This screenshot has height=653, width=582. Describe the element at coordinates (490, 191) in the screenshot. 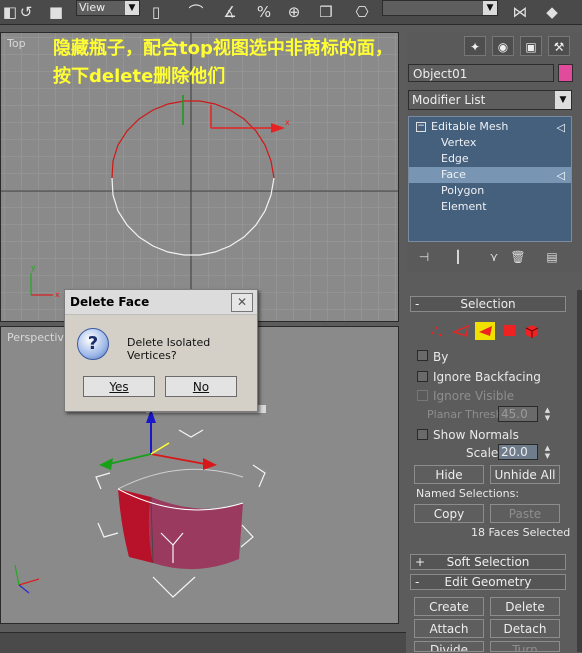

I see `stack-item-polygon: Polygon` at that location.